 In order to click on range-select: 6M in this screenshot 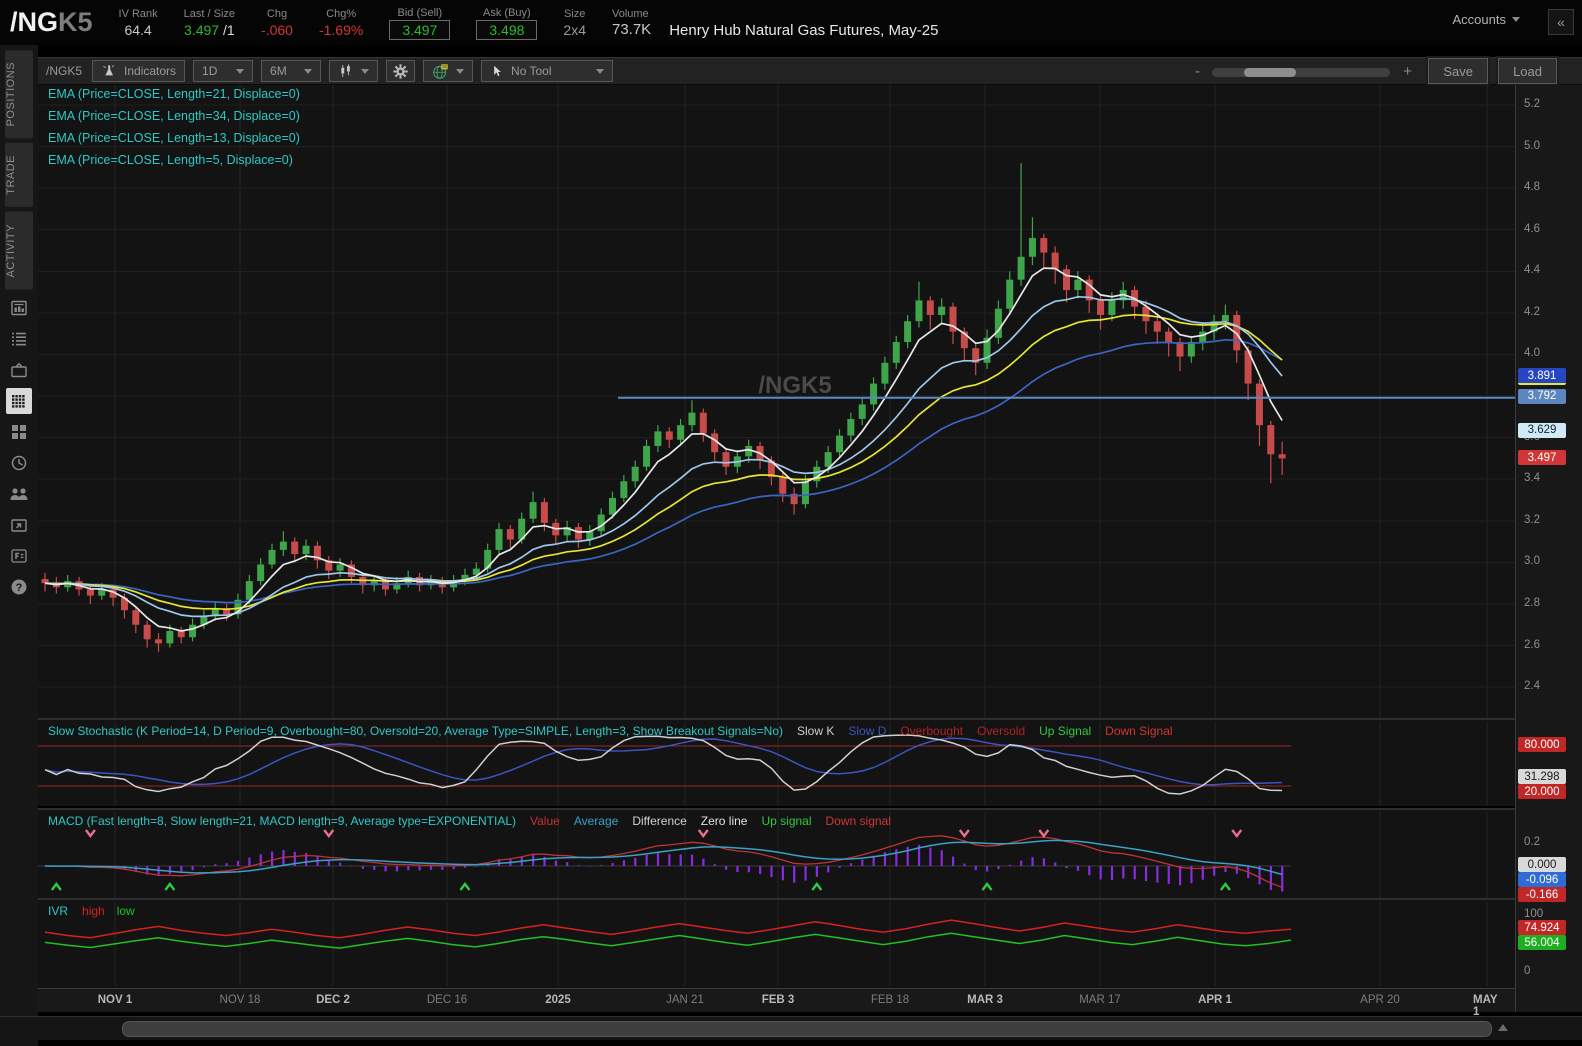, I will do `click(291, 71)`.